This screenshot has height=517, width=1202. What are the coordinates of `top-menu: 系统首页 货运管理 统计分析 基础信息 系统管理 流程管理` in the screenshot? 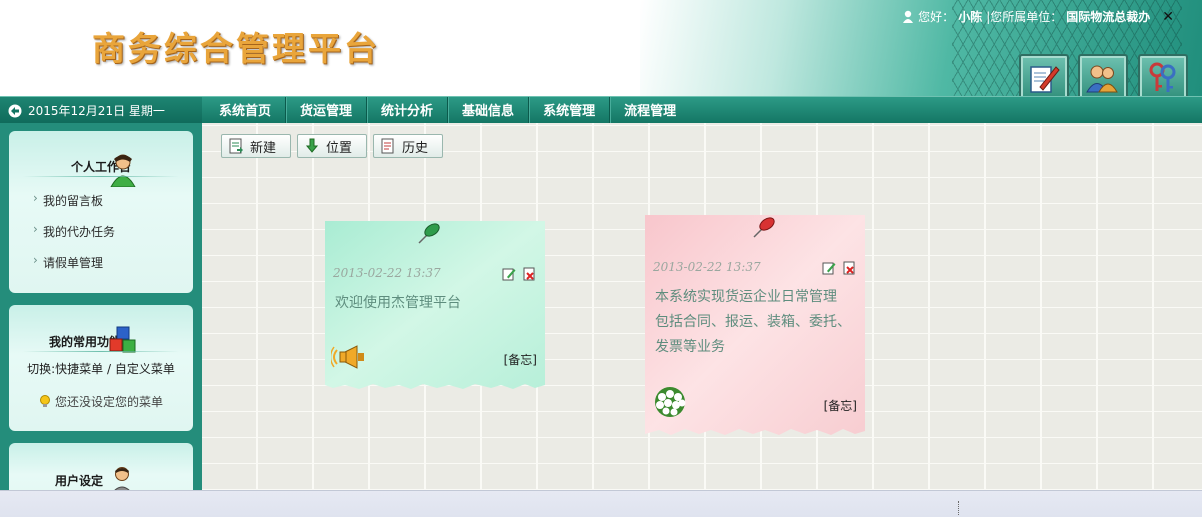 It's located at (447, 110).